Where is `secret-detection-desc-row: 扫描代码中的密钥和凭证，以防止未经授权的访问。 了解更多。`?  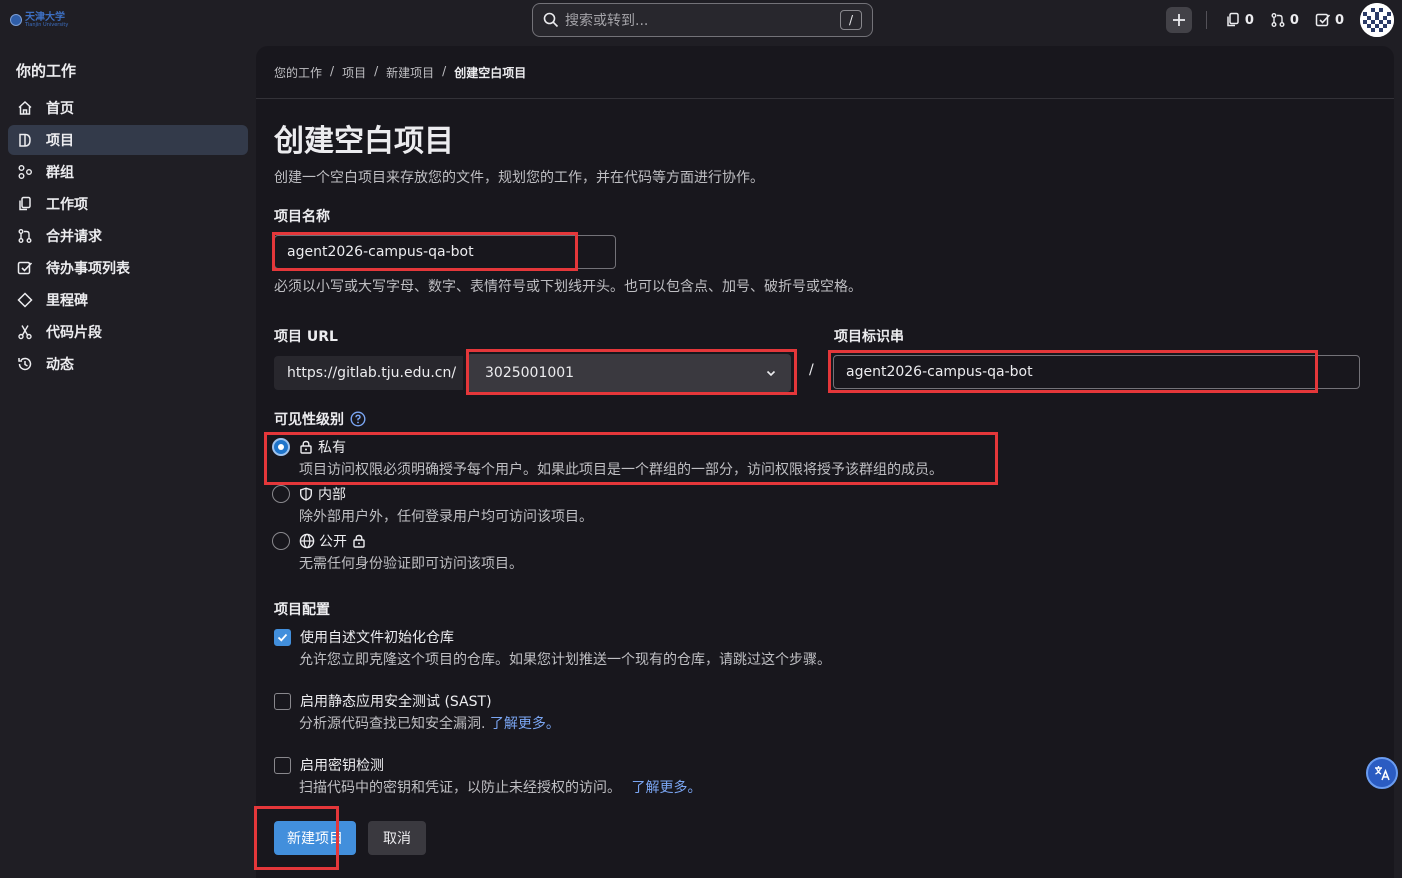 secret-detection-desc-row: 扫描代码中的密钥和凭证，以防止未经授权的访问。 了解更多。 is located at coordinates (500, 787).